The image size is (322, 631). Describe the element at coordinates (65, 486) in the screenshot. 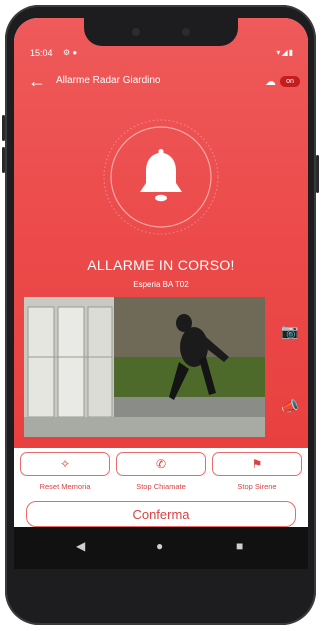

I see `reset-memory-label: Reset Memoria` at that location.